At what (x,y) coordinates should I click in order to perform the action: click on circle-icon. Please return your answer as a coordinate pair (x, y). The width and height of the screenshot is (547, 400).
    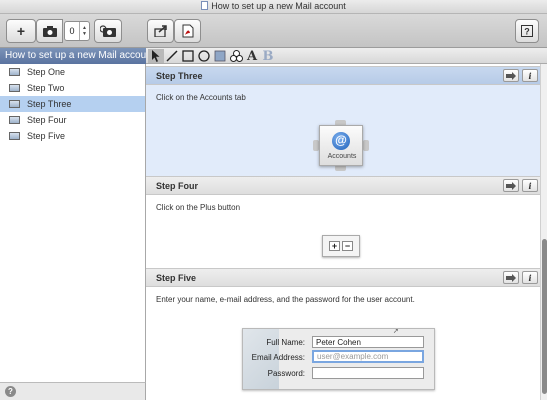
    Looking at the image, I should click on (204, 56).